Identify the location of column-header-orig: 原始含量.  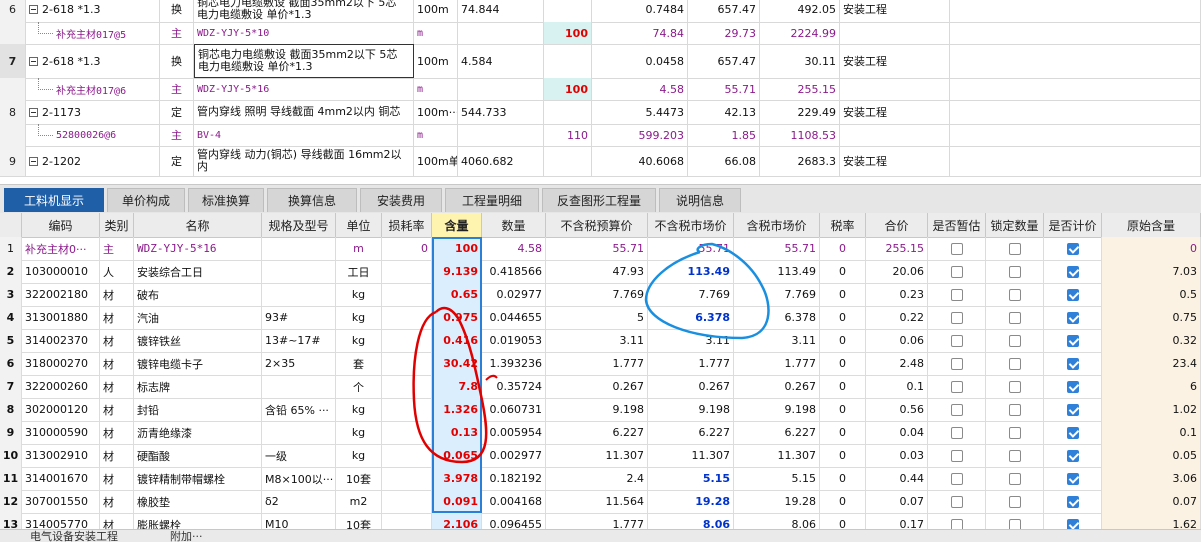
(1151, 225).